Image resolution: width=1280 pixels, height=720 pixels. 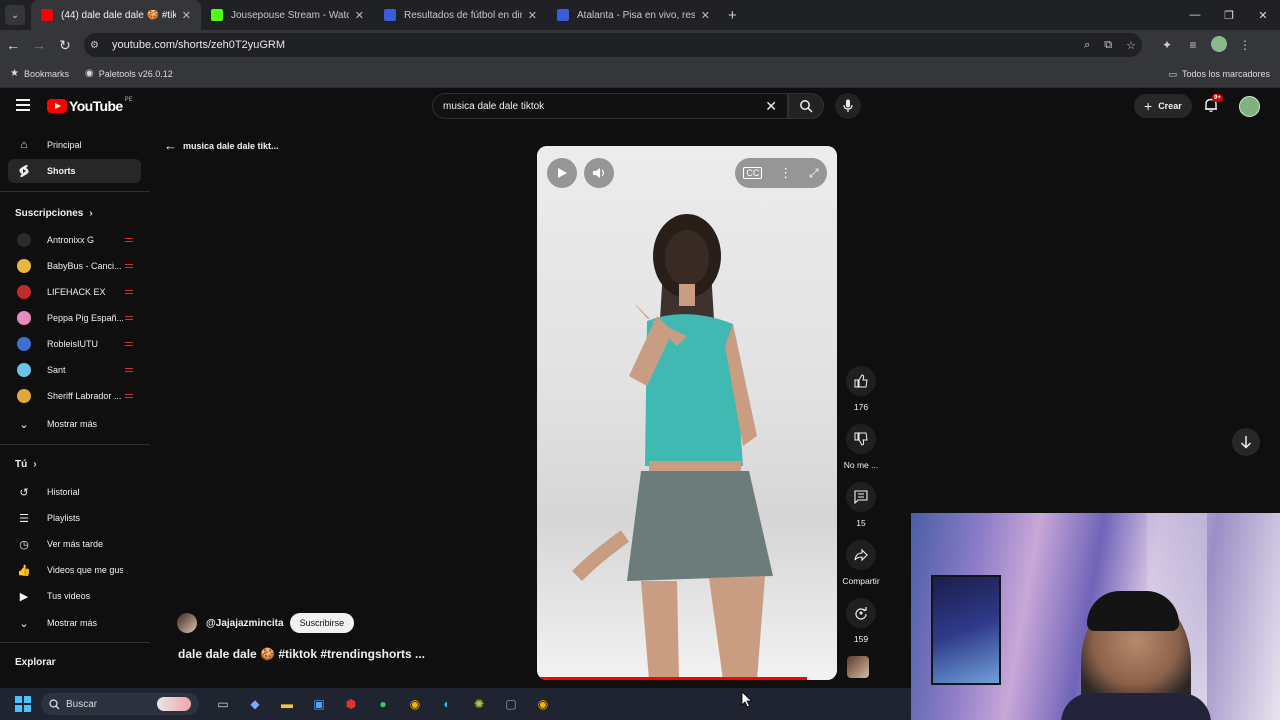 I want to click on task-view-icon: ▭, so click(x=223, y=704).